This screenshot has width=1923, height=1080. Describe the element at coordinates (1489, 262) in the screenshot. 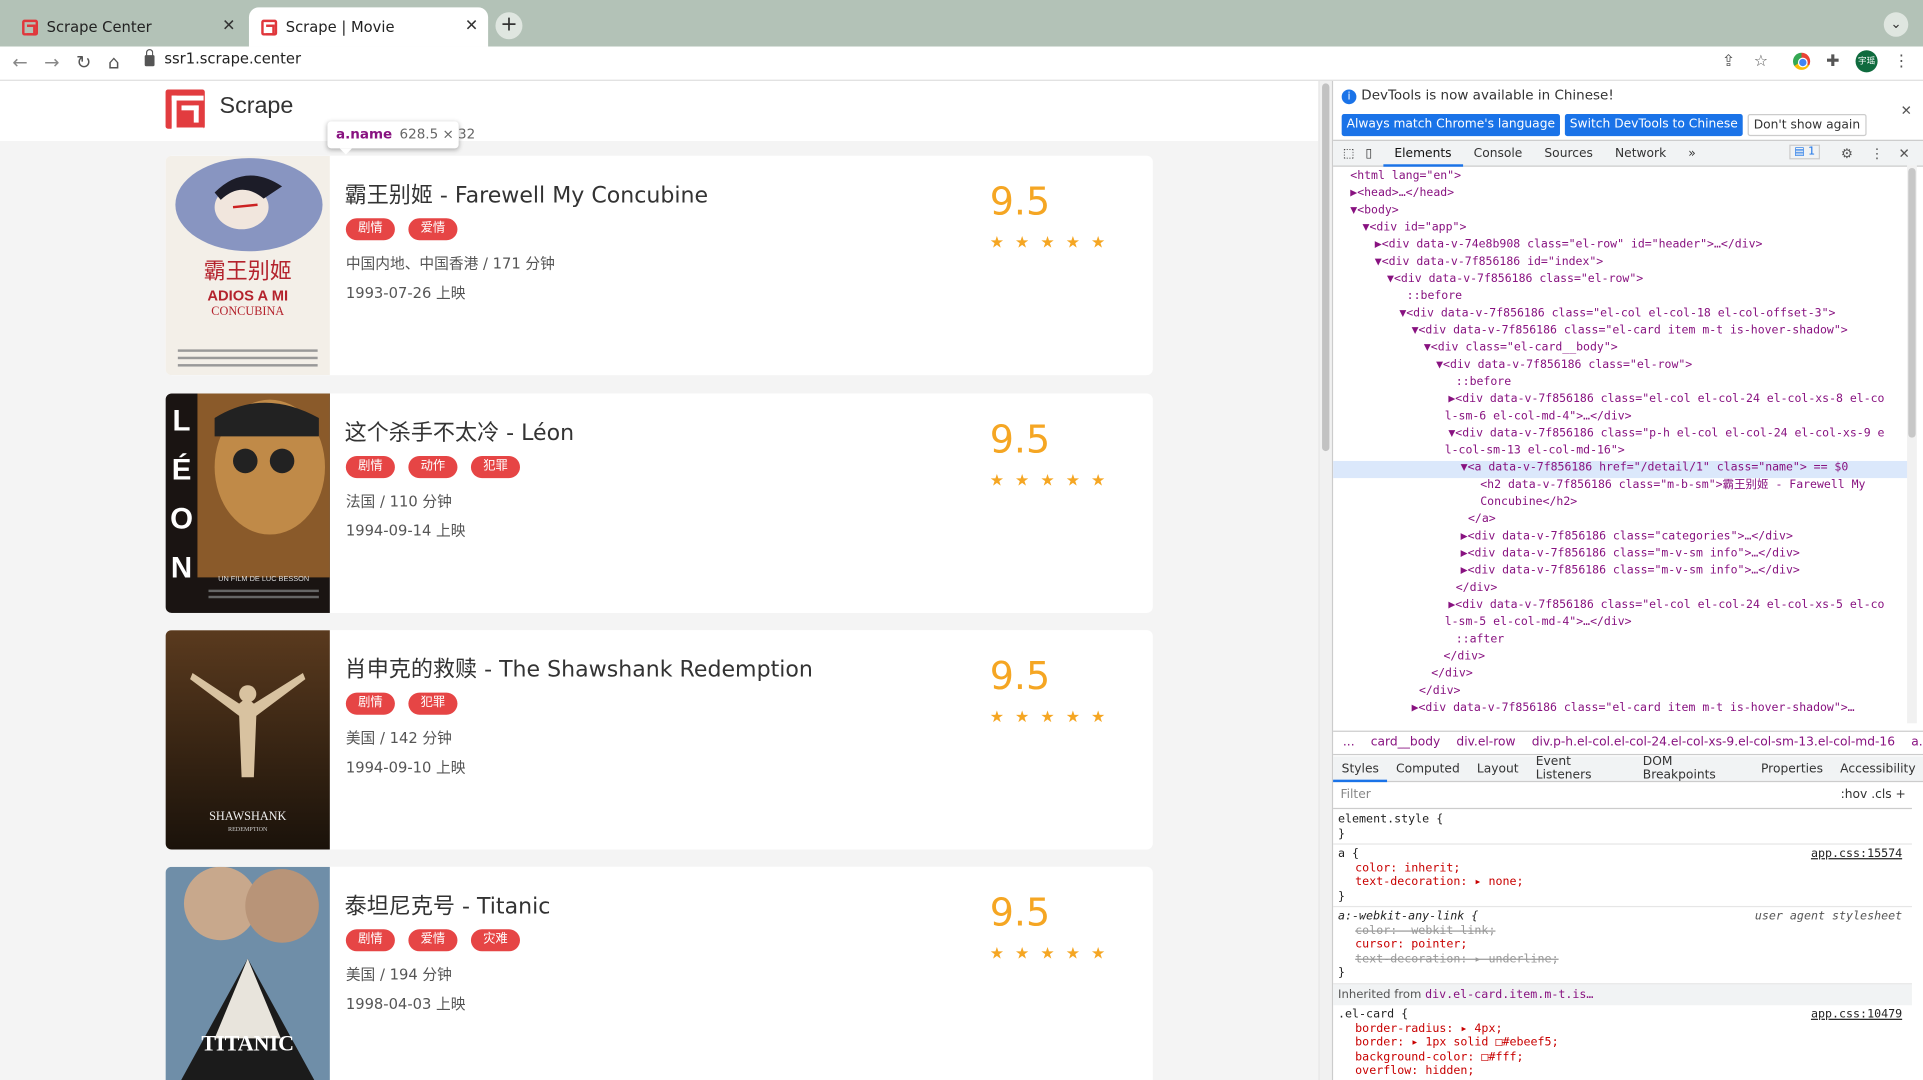

I see `dom-line: ▼<div data-v-7f856186 id="index">` at that location.